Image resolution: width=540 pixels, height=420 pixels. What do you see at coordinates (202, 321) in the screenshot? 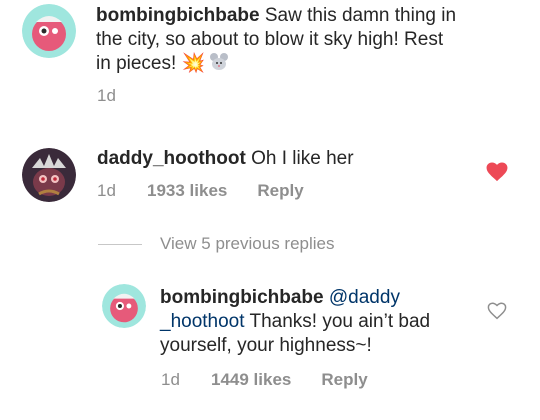
I see `reply-mention-2: _hoothoot` at bounding box center [202, 321].